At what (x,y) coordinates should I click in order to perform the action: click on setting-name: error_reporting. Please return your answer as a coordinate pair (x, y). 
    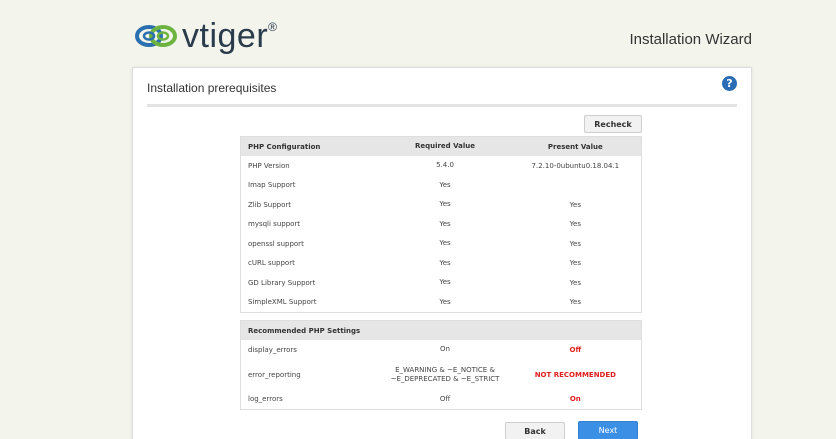
    Looking at the image, I should click on (274, 374).